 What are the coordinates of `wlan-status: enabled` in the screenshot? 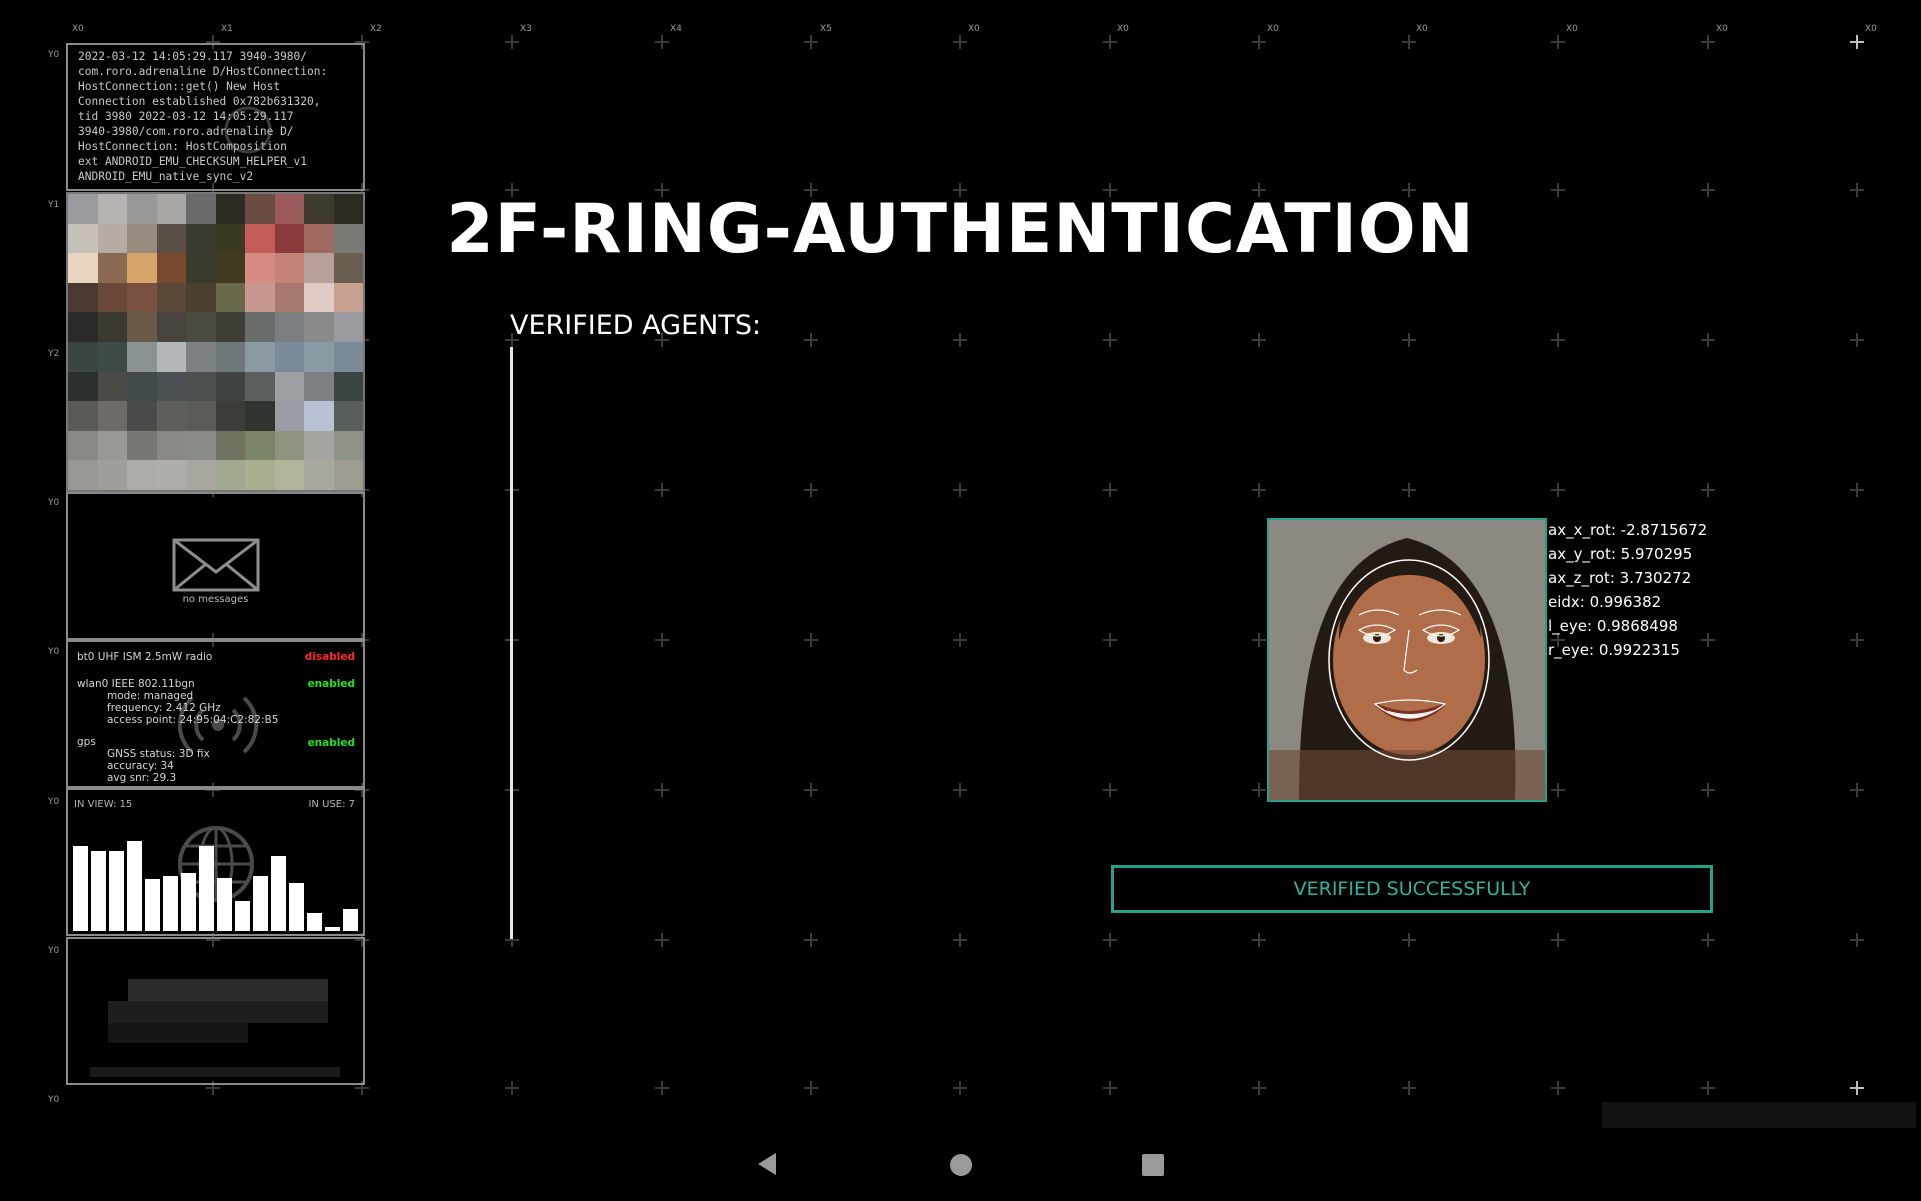 It's located at (331, 684).